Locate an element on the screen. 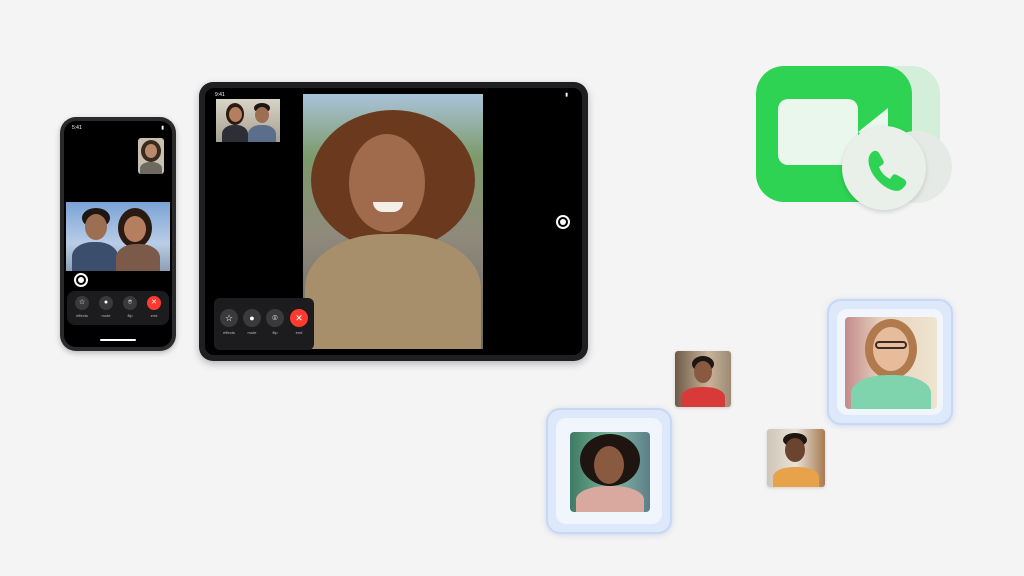  iphone-call-controls: ☆ ● ⌾ ✕ effects mute flip end is located at coordinates (118, 308).